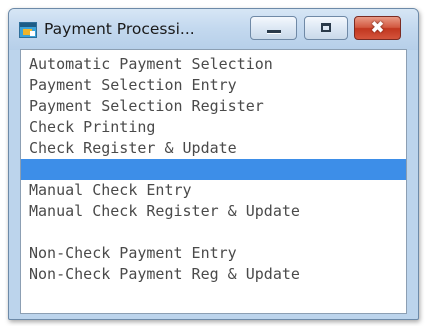 Image resolution: width=427 pixels, height=326 pixels. Describe the element at coordinates (273, 28) in the screenshot. I see `minimize-button` at that location.